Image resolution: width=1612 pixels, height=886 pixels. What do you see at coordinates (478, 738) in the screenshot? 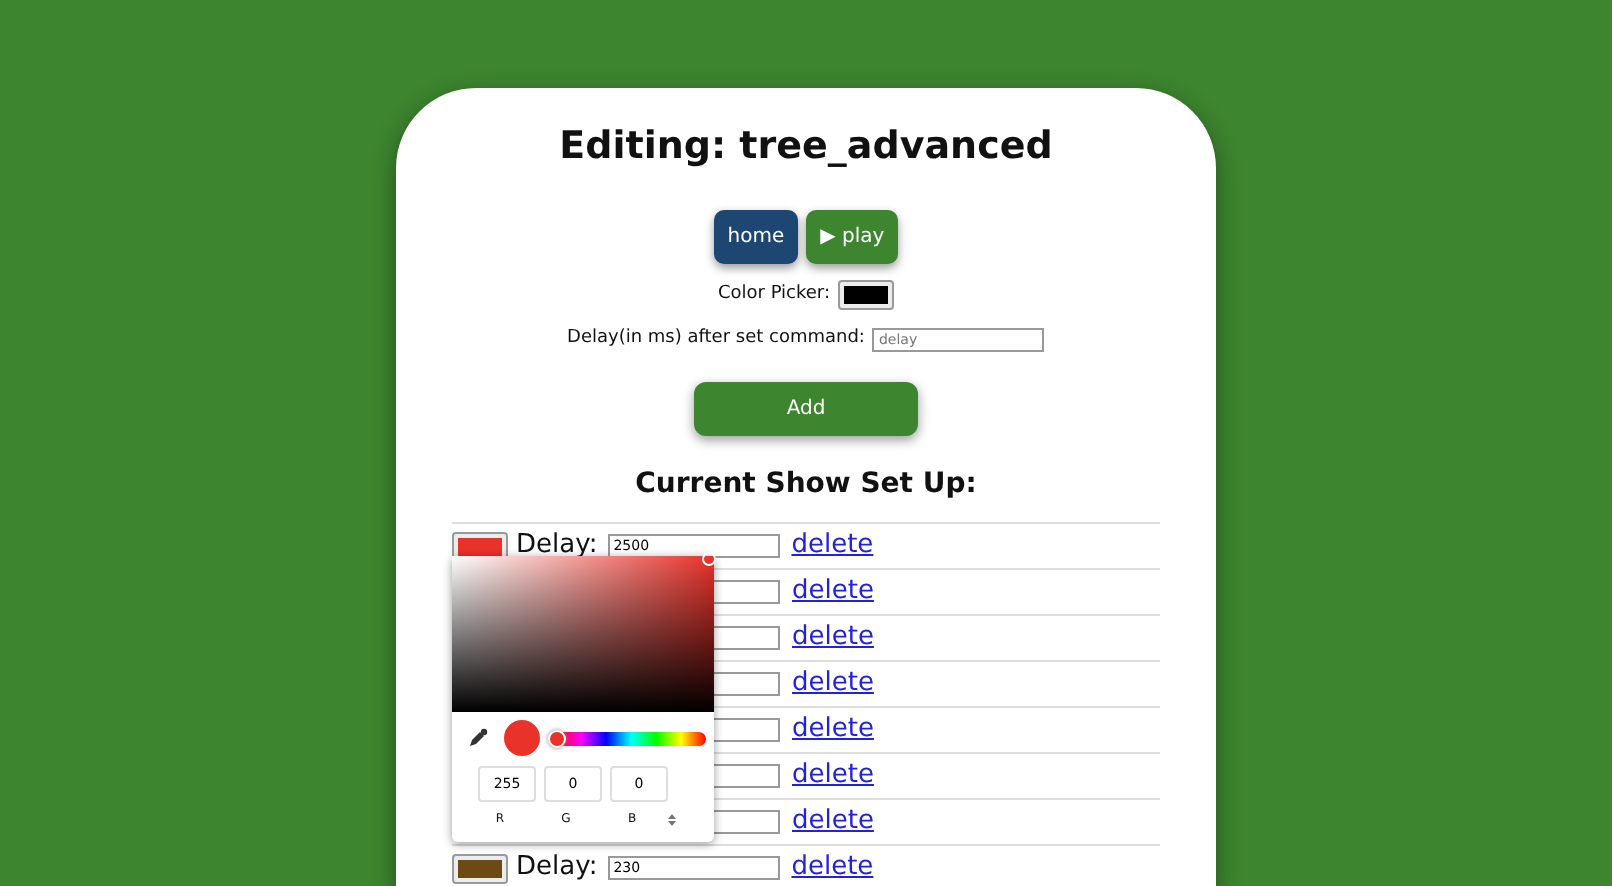
I see `eyedropper-icon` at bounding box center [478, 738].